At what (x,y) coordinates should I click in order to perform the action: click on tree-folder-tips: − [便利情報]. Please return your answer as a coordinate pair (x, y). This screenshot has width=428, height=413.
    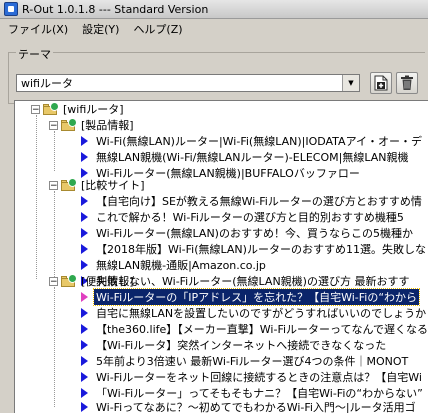
    Looking at the image, I should click on (92, 281).